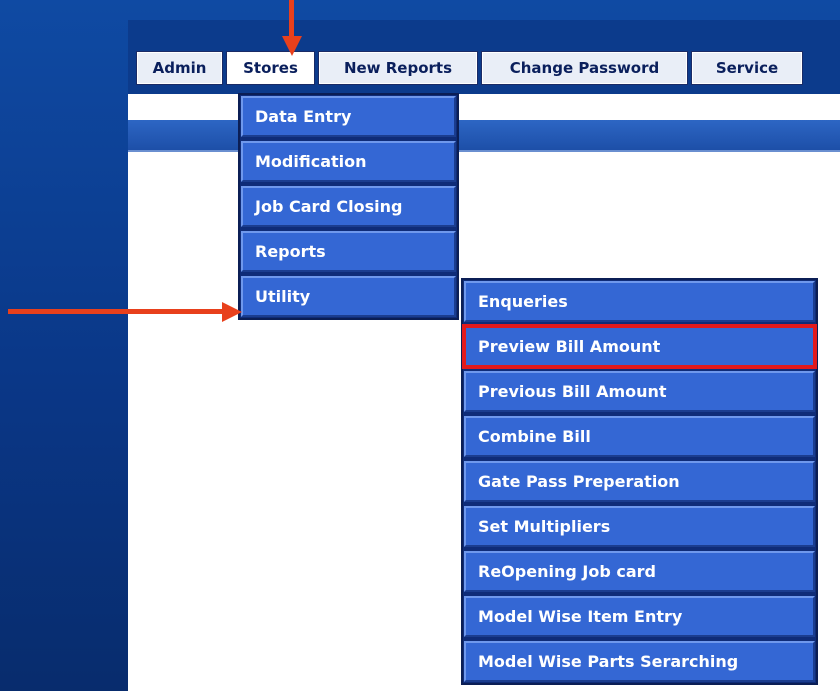 This screenshot has height=691, width=840. Describe the element at coordinates (484, 151) in the screenshot. I see `sub-toolbar-divider` at that location.